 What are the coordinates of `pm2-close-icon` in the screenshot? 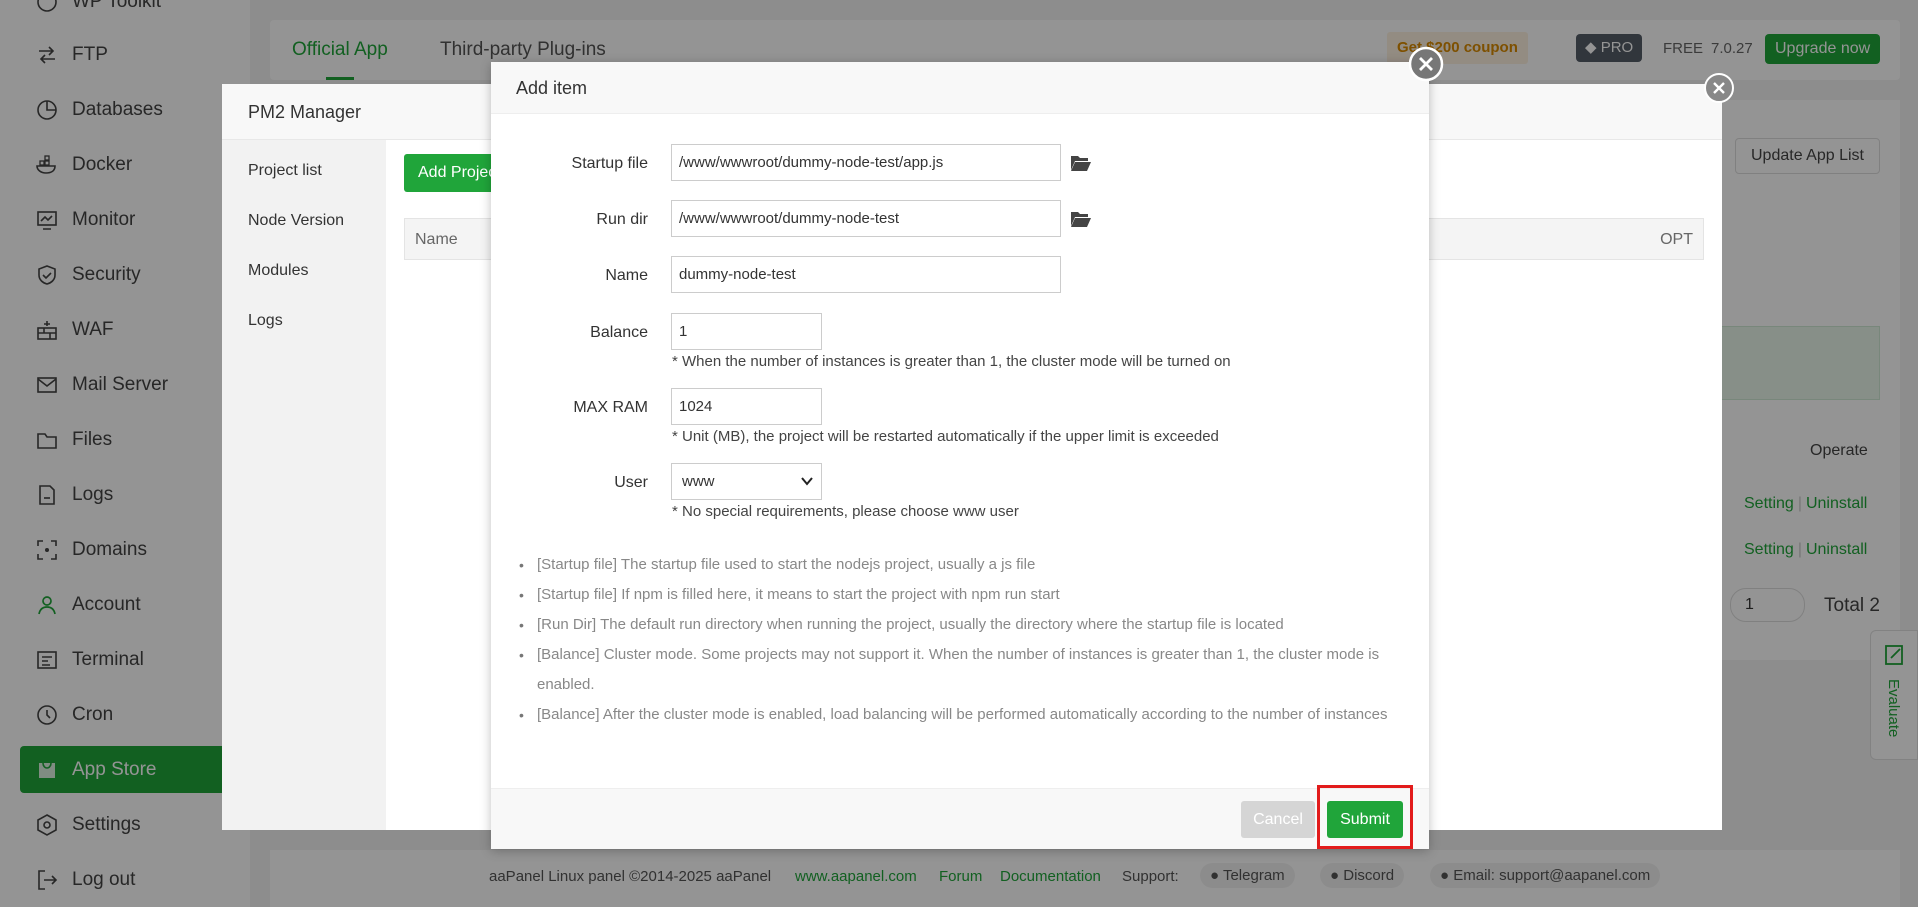 It's located at (1719, 88).